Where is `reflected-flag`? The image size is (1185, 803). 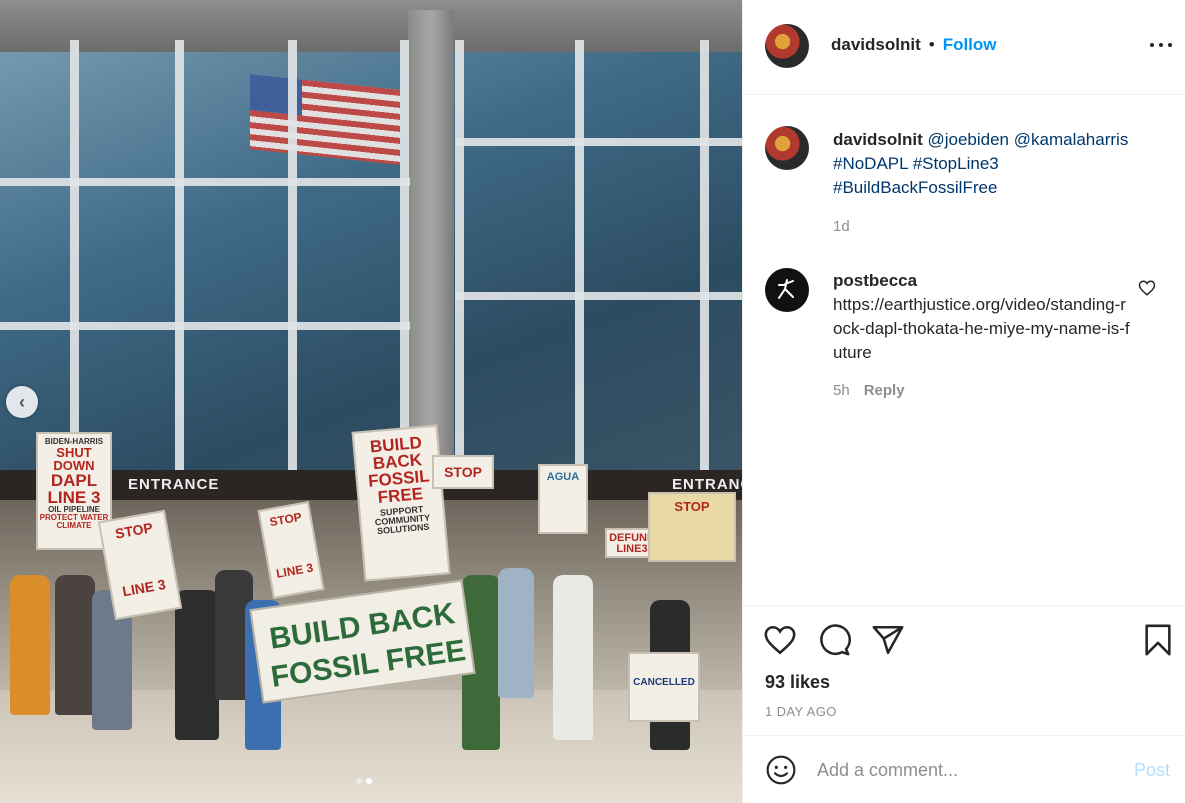 reflected-flag is located at coordinates (325, 119).